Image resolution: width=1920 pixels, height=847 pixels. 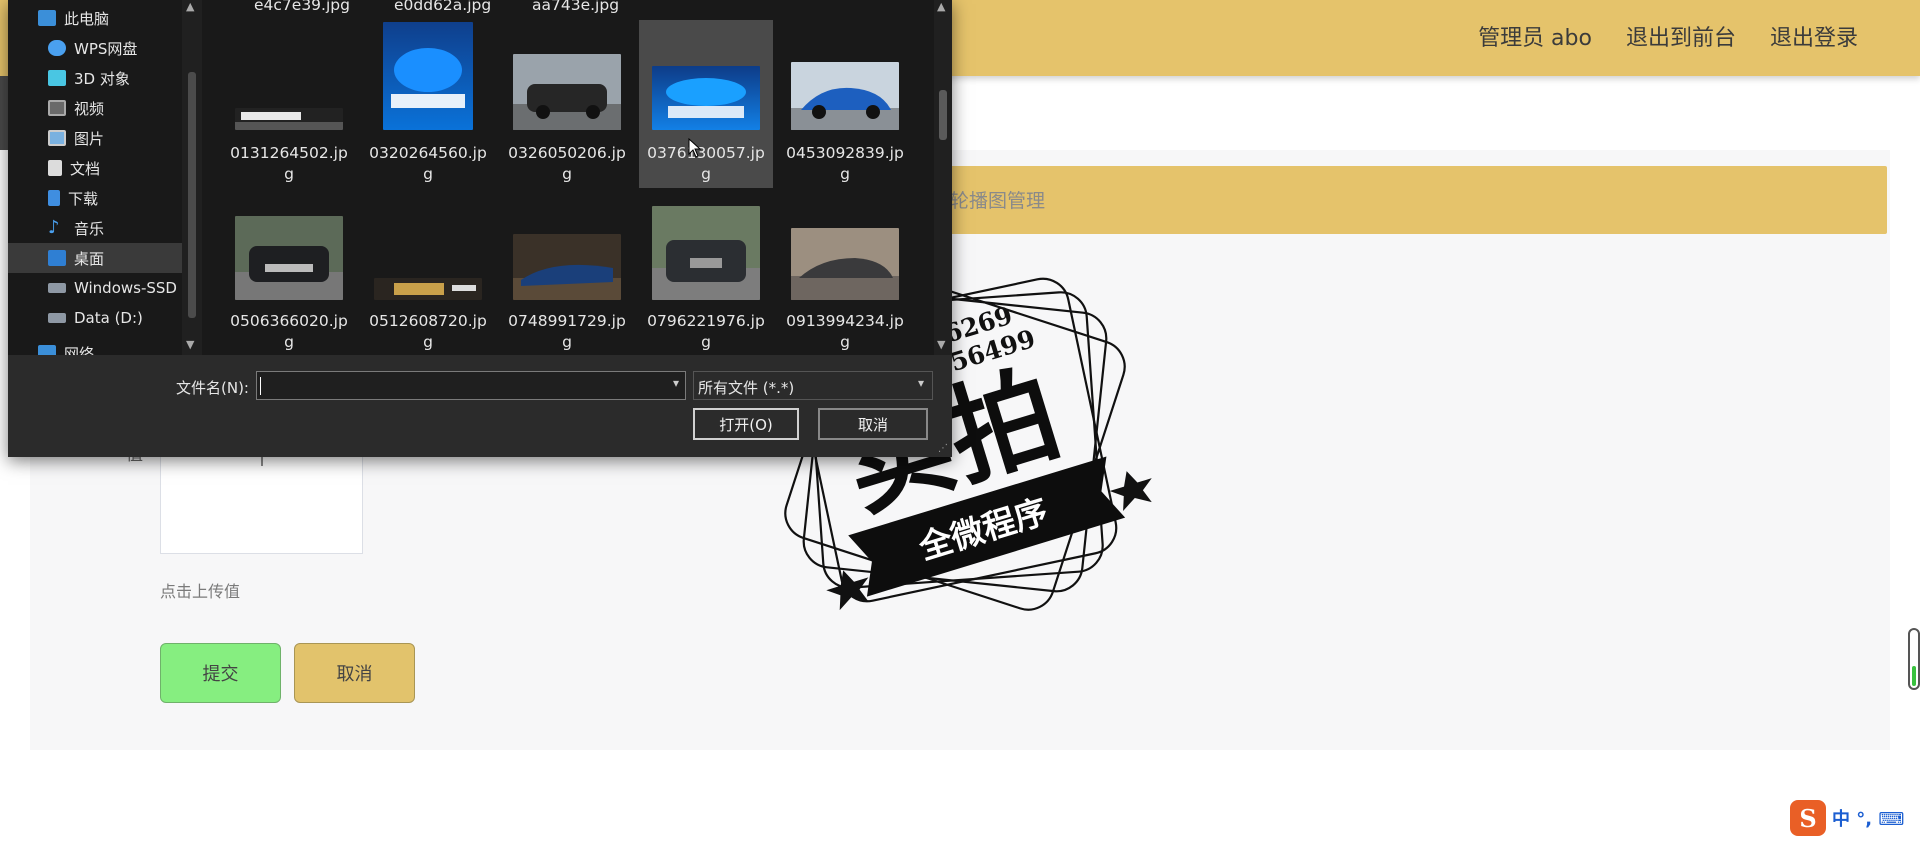 I want to click on file-grid-scrollbar: ▲ ▼, so click(x=943, y=177).